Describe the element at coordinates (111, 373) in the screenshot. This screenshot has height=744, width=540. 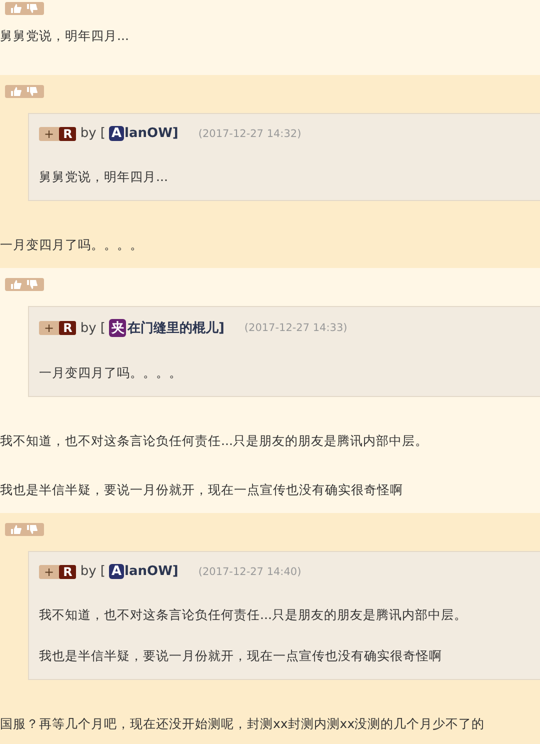
I see `quote-text: 一月变四月了吗。。。。` at that location.